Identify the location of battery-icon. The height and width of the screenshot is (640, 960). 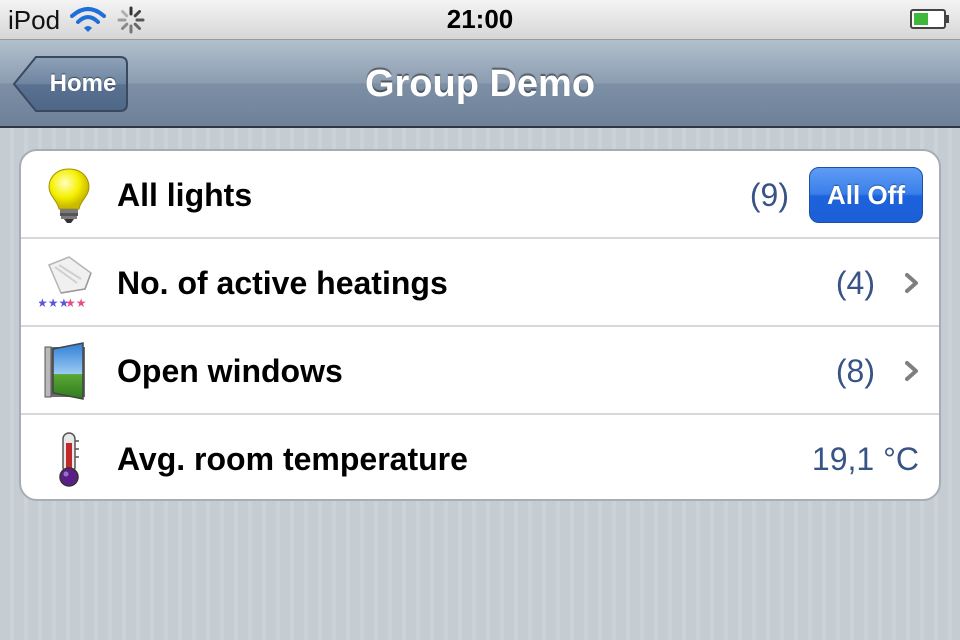
(930, 19).